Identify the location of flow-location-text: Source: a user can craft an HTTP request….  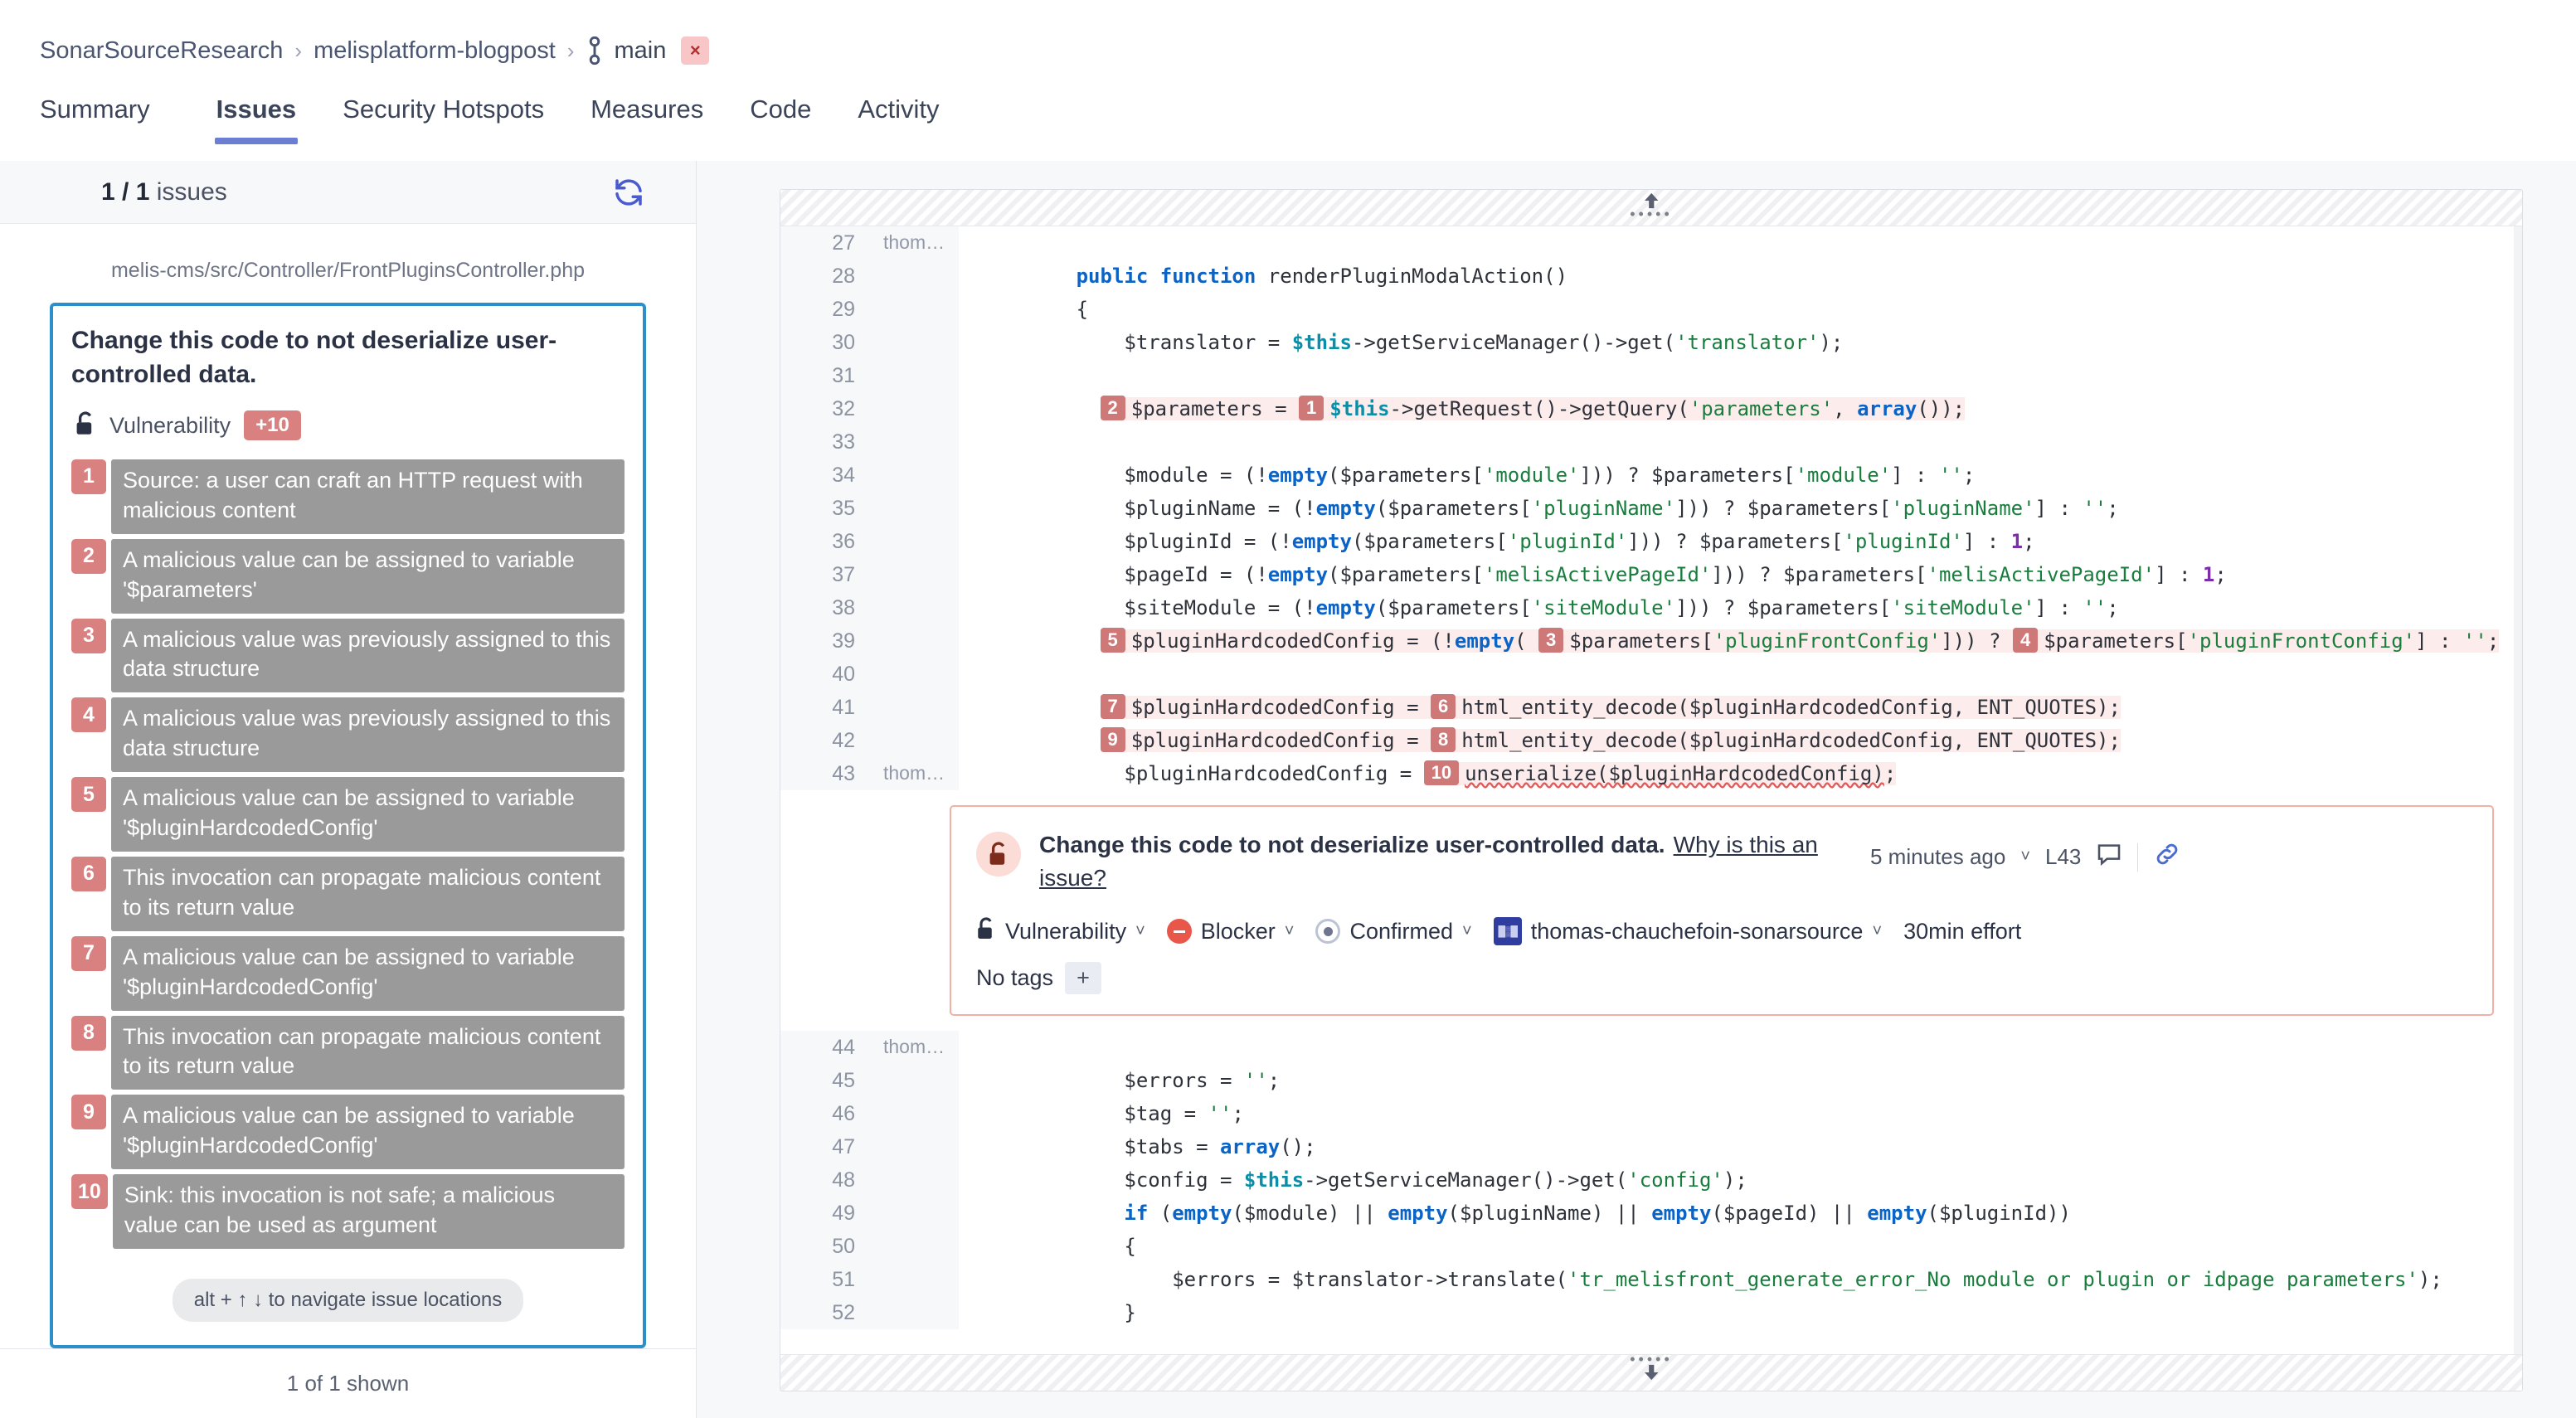
(368, 496).